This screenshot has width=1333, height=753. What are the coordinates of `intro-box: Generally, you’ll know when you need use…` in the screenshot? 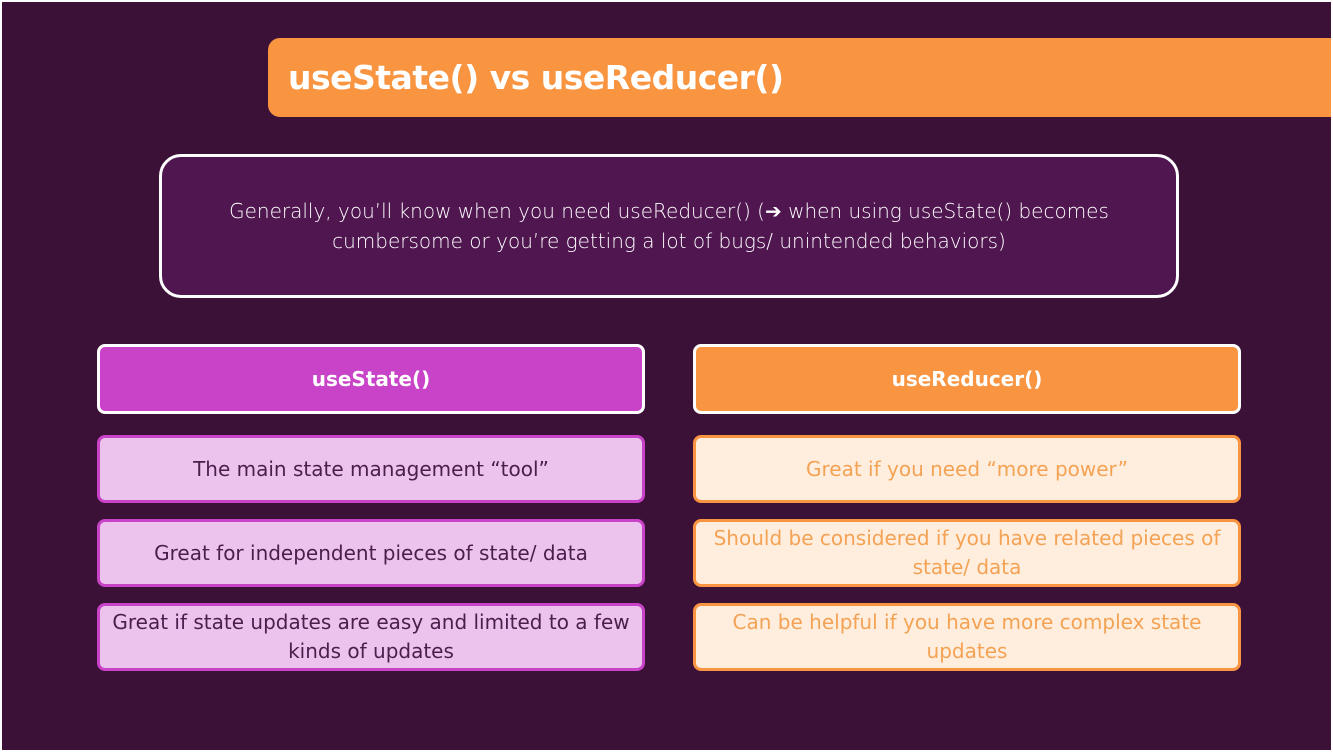 It's located at (669, 226).